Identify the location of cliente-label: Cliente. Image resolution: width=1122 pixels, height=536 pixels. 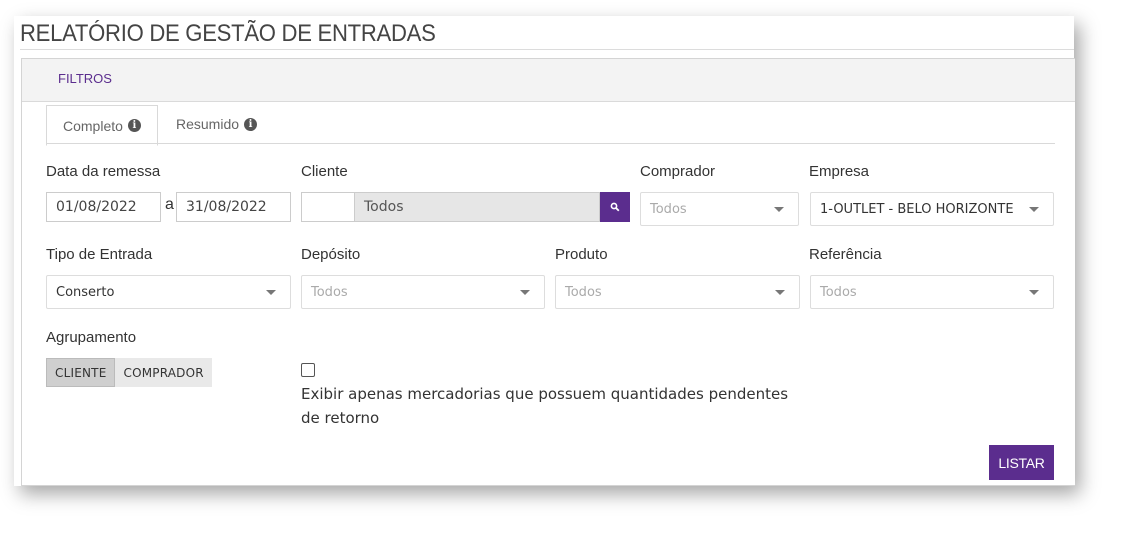
(324, 171).